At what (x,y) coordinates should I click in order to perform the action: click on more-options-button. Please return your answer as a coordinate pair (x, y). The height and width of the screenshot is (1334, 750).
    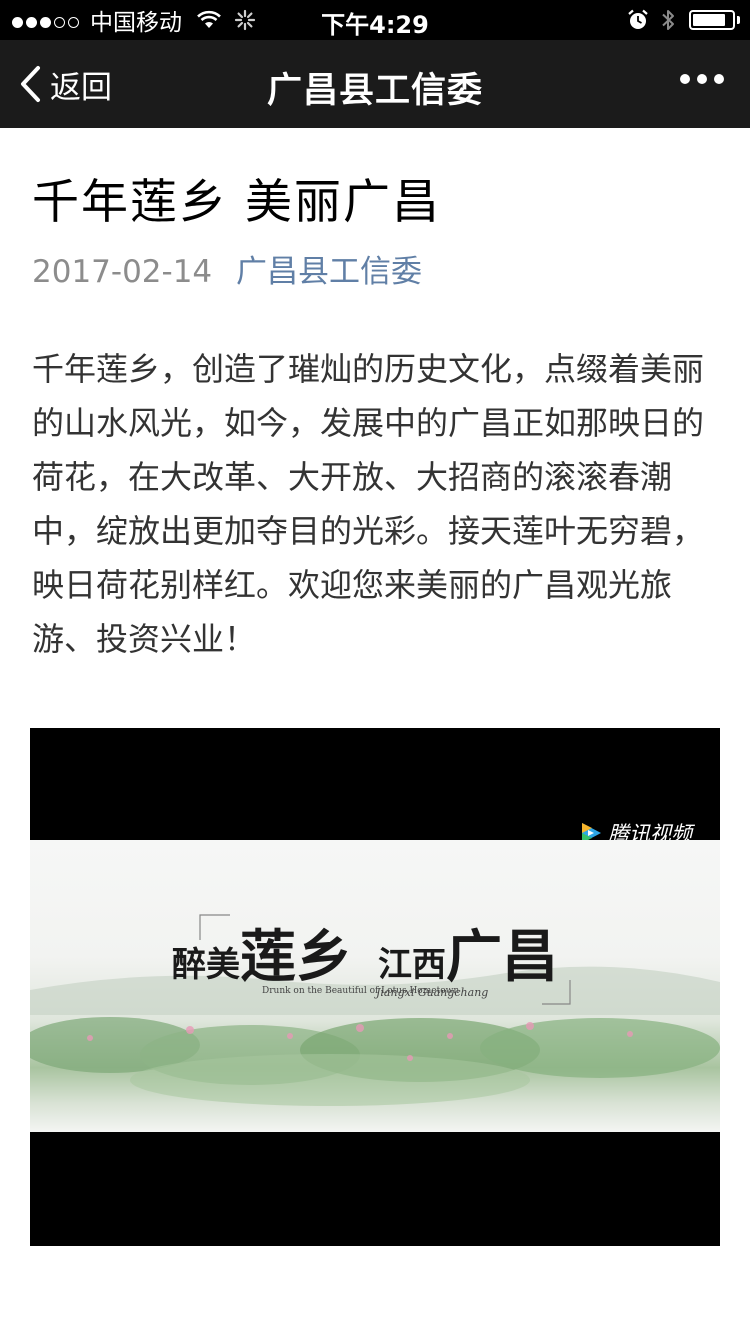
    Looking at the image, I should click on (698, 79).